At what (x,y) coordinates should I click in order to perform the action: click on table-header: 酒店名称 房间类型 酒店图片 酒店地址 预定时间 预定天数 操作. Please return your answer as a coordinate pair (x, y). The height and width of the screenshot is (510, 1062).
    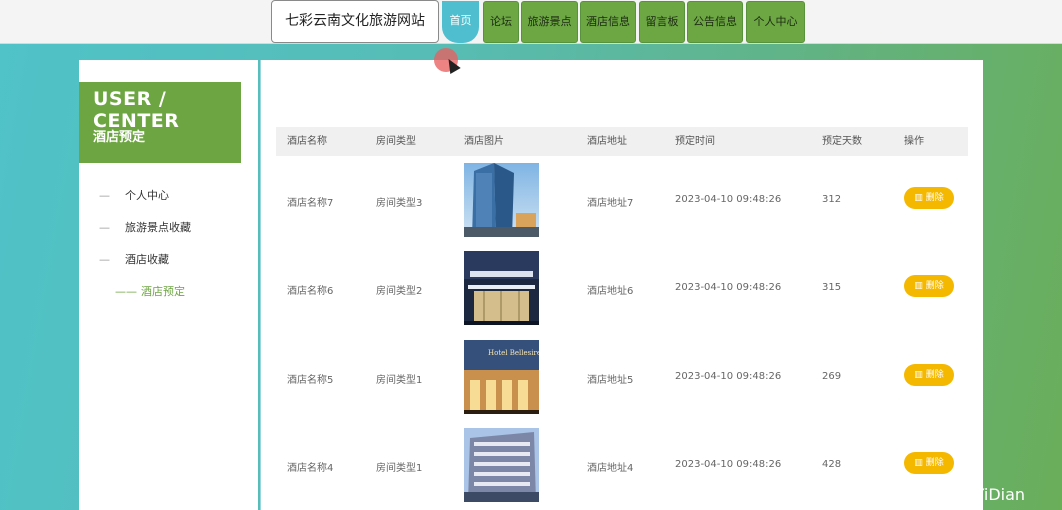
    Looking at the image, I should click on (622, 141).